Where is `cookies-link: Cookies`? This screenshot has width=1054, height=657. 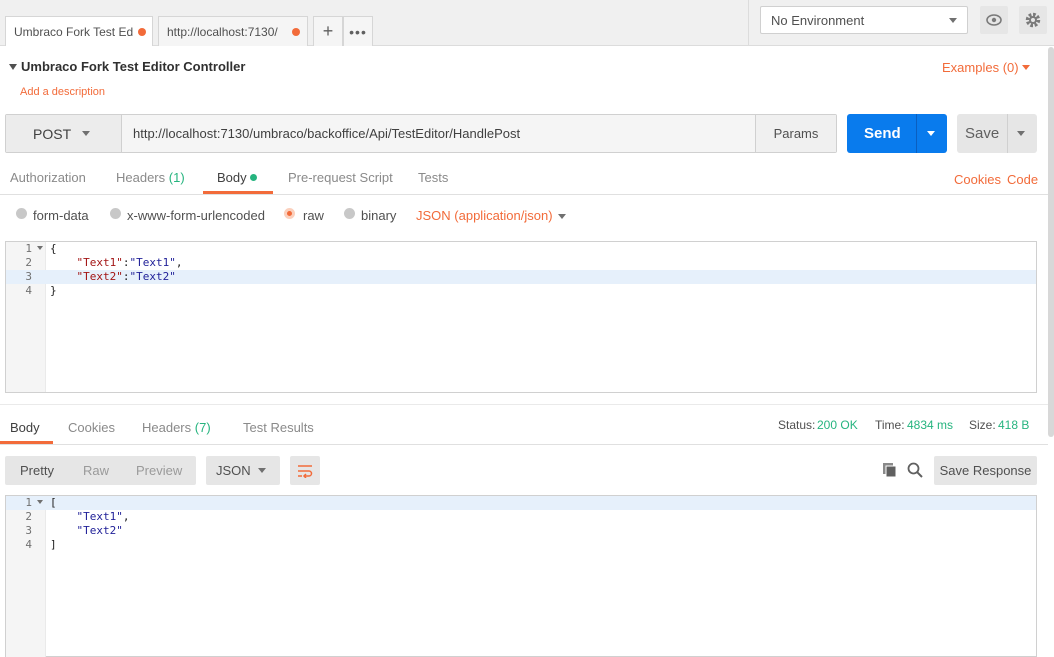
cookies-link: Cookies is located at coordinates (977, 179).